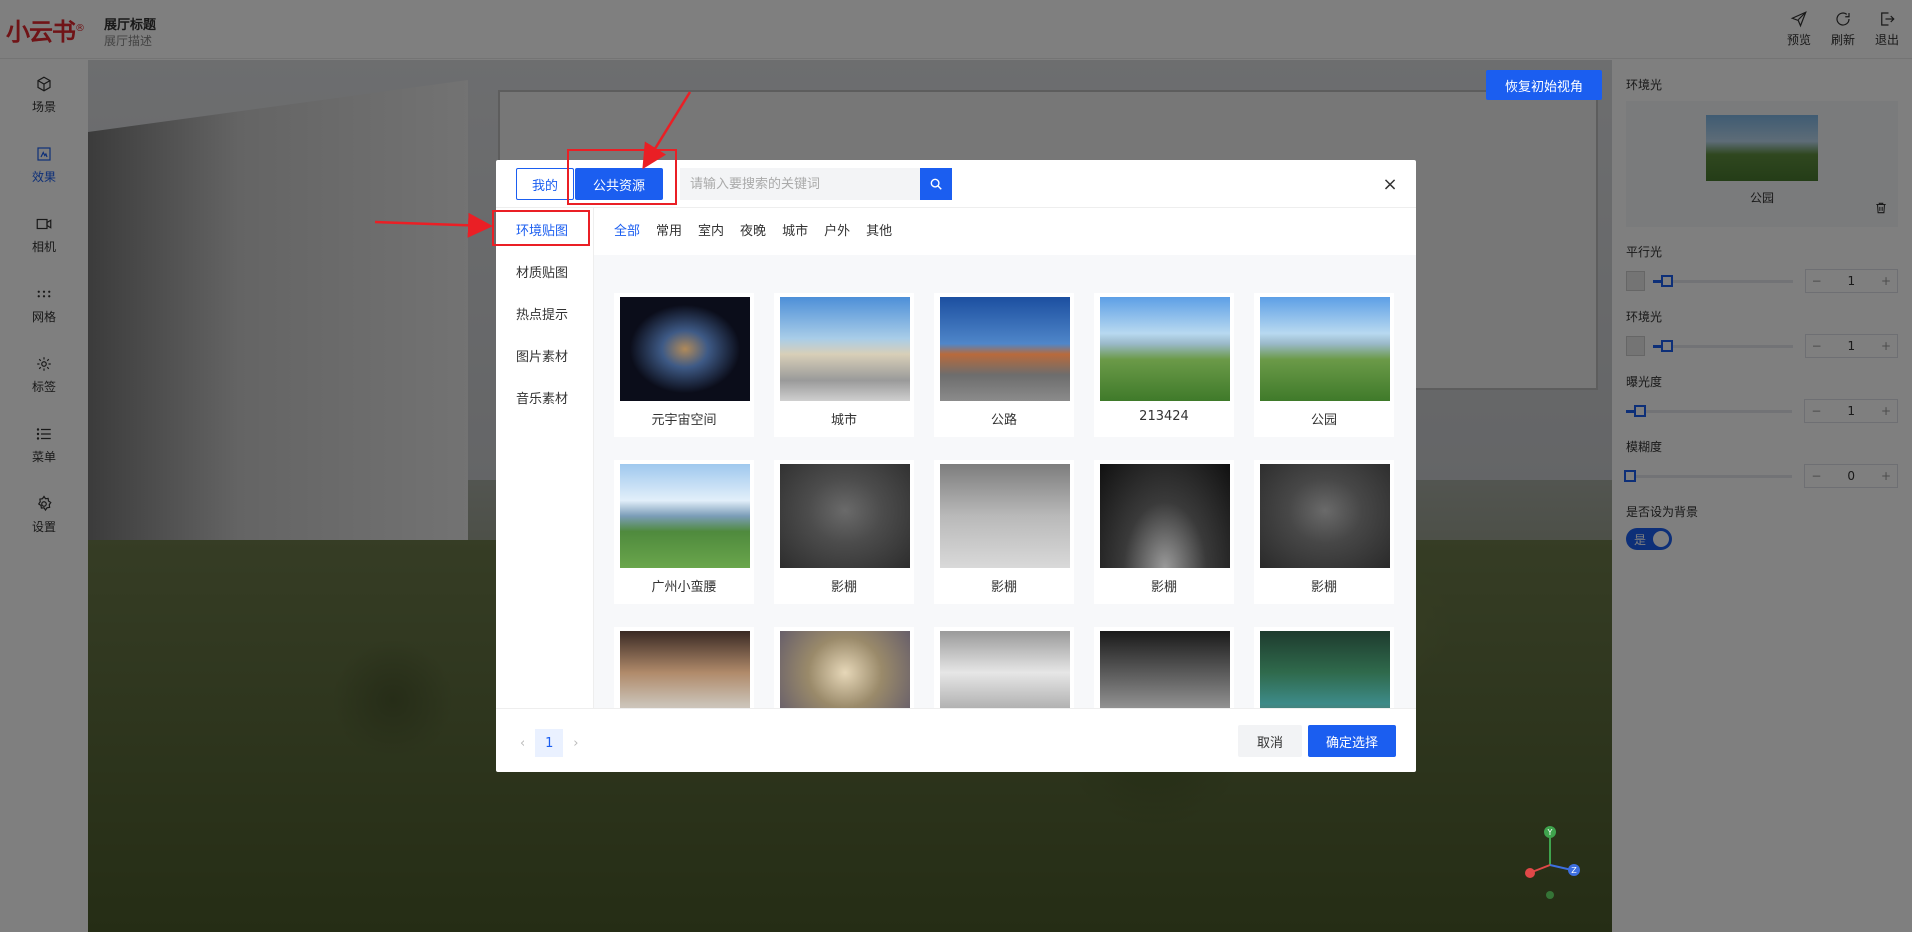  What do you see at coordinates (544, 271) in the screenshot?
I see `side-item-material-map: 材质贴图` at bounding box center [544, 271].